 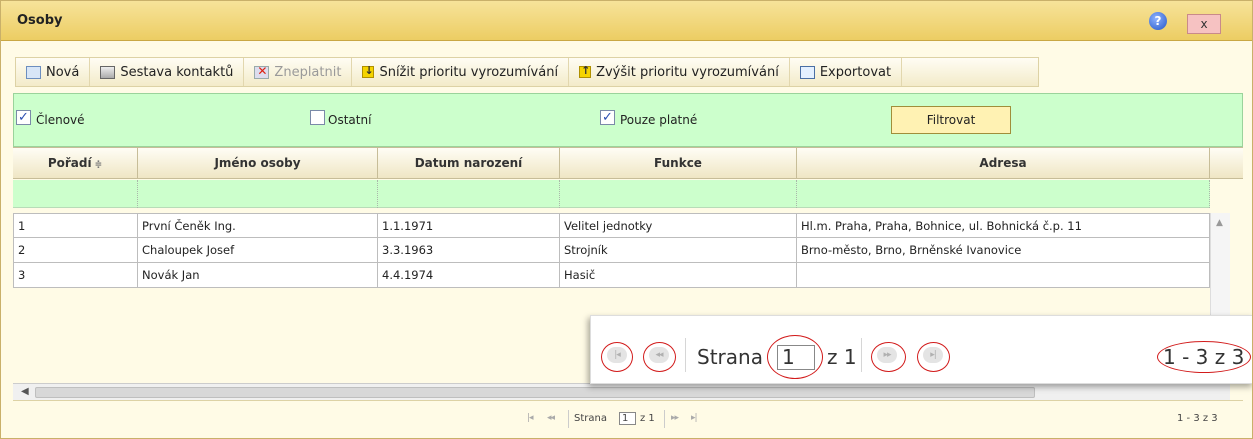 I want to click on contact-report-button: Sestava kontaktů, so click(x=167, y=72).